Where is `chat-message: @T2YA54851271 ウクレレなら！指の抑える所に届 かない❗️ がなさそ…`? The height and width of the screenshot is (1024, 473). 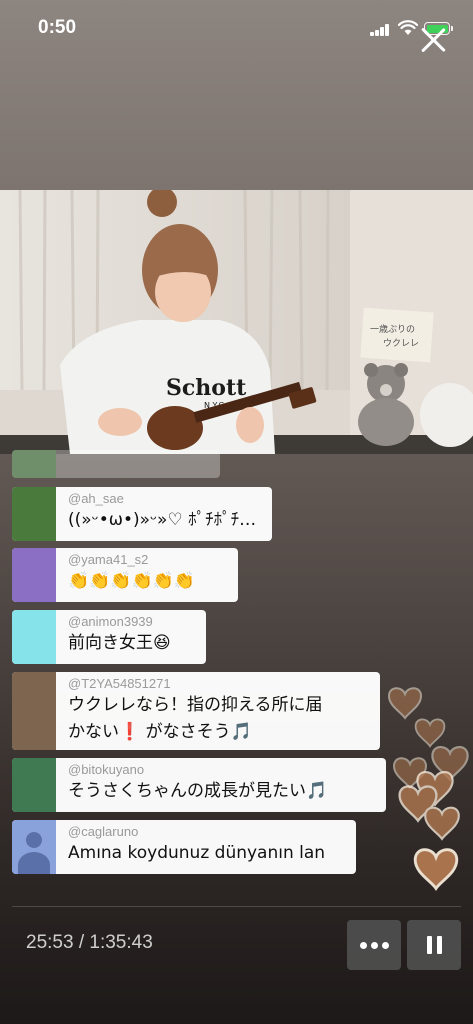
chat-message: @T2YA54851271 ウクレレなら！指の抑える所に届 かない❗️ がなさそ… is located at coordinates (196, 711).